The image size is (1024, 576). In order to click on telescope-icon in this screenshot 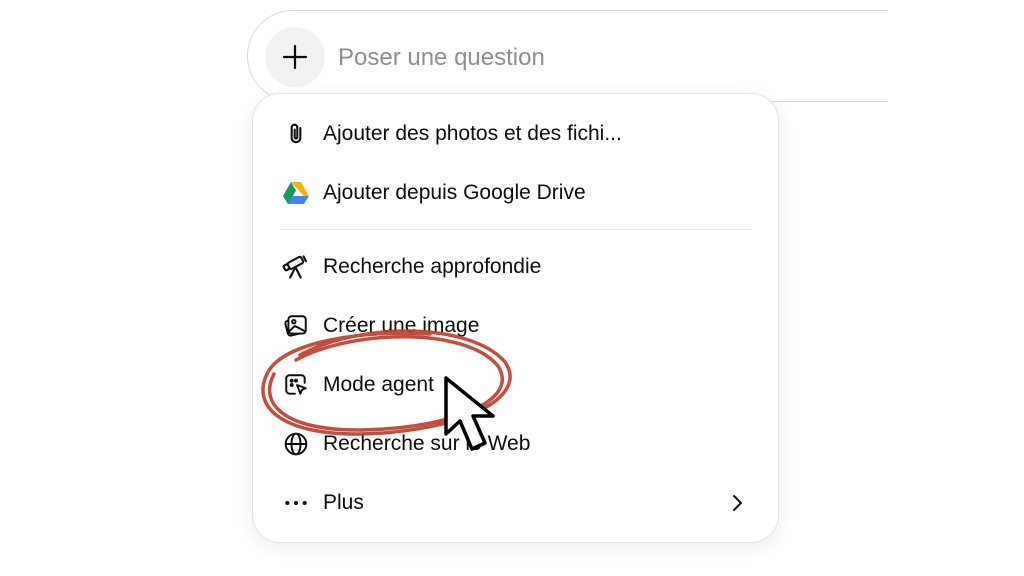, I will do `click(296, 267)`.